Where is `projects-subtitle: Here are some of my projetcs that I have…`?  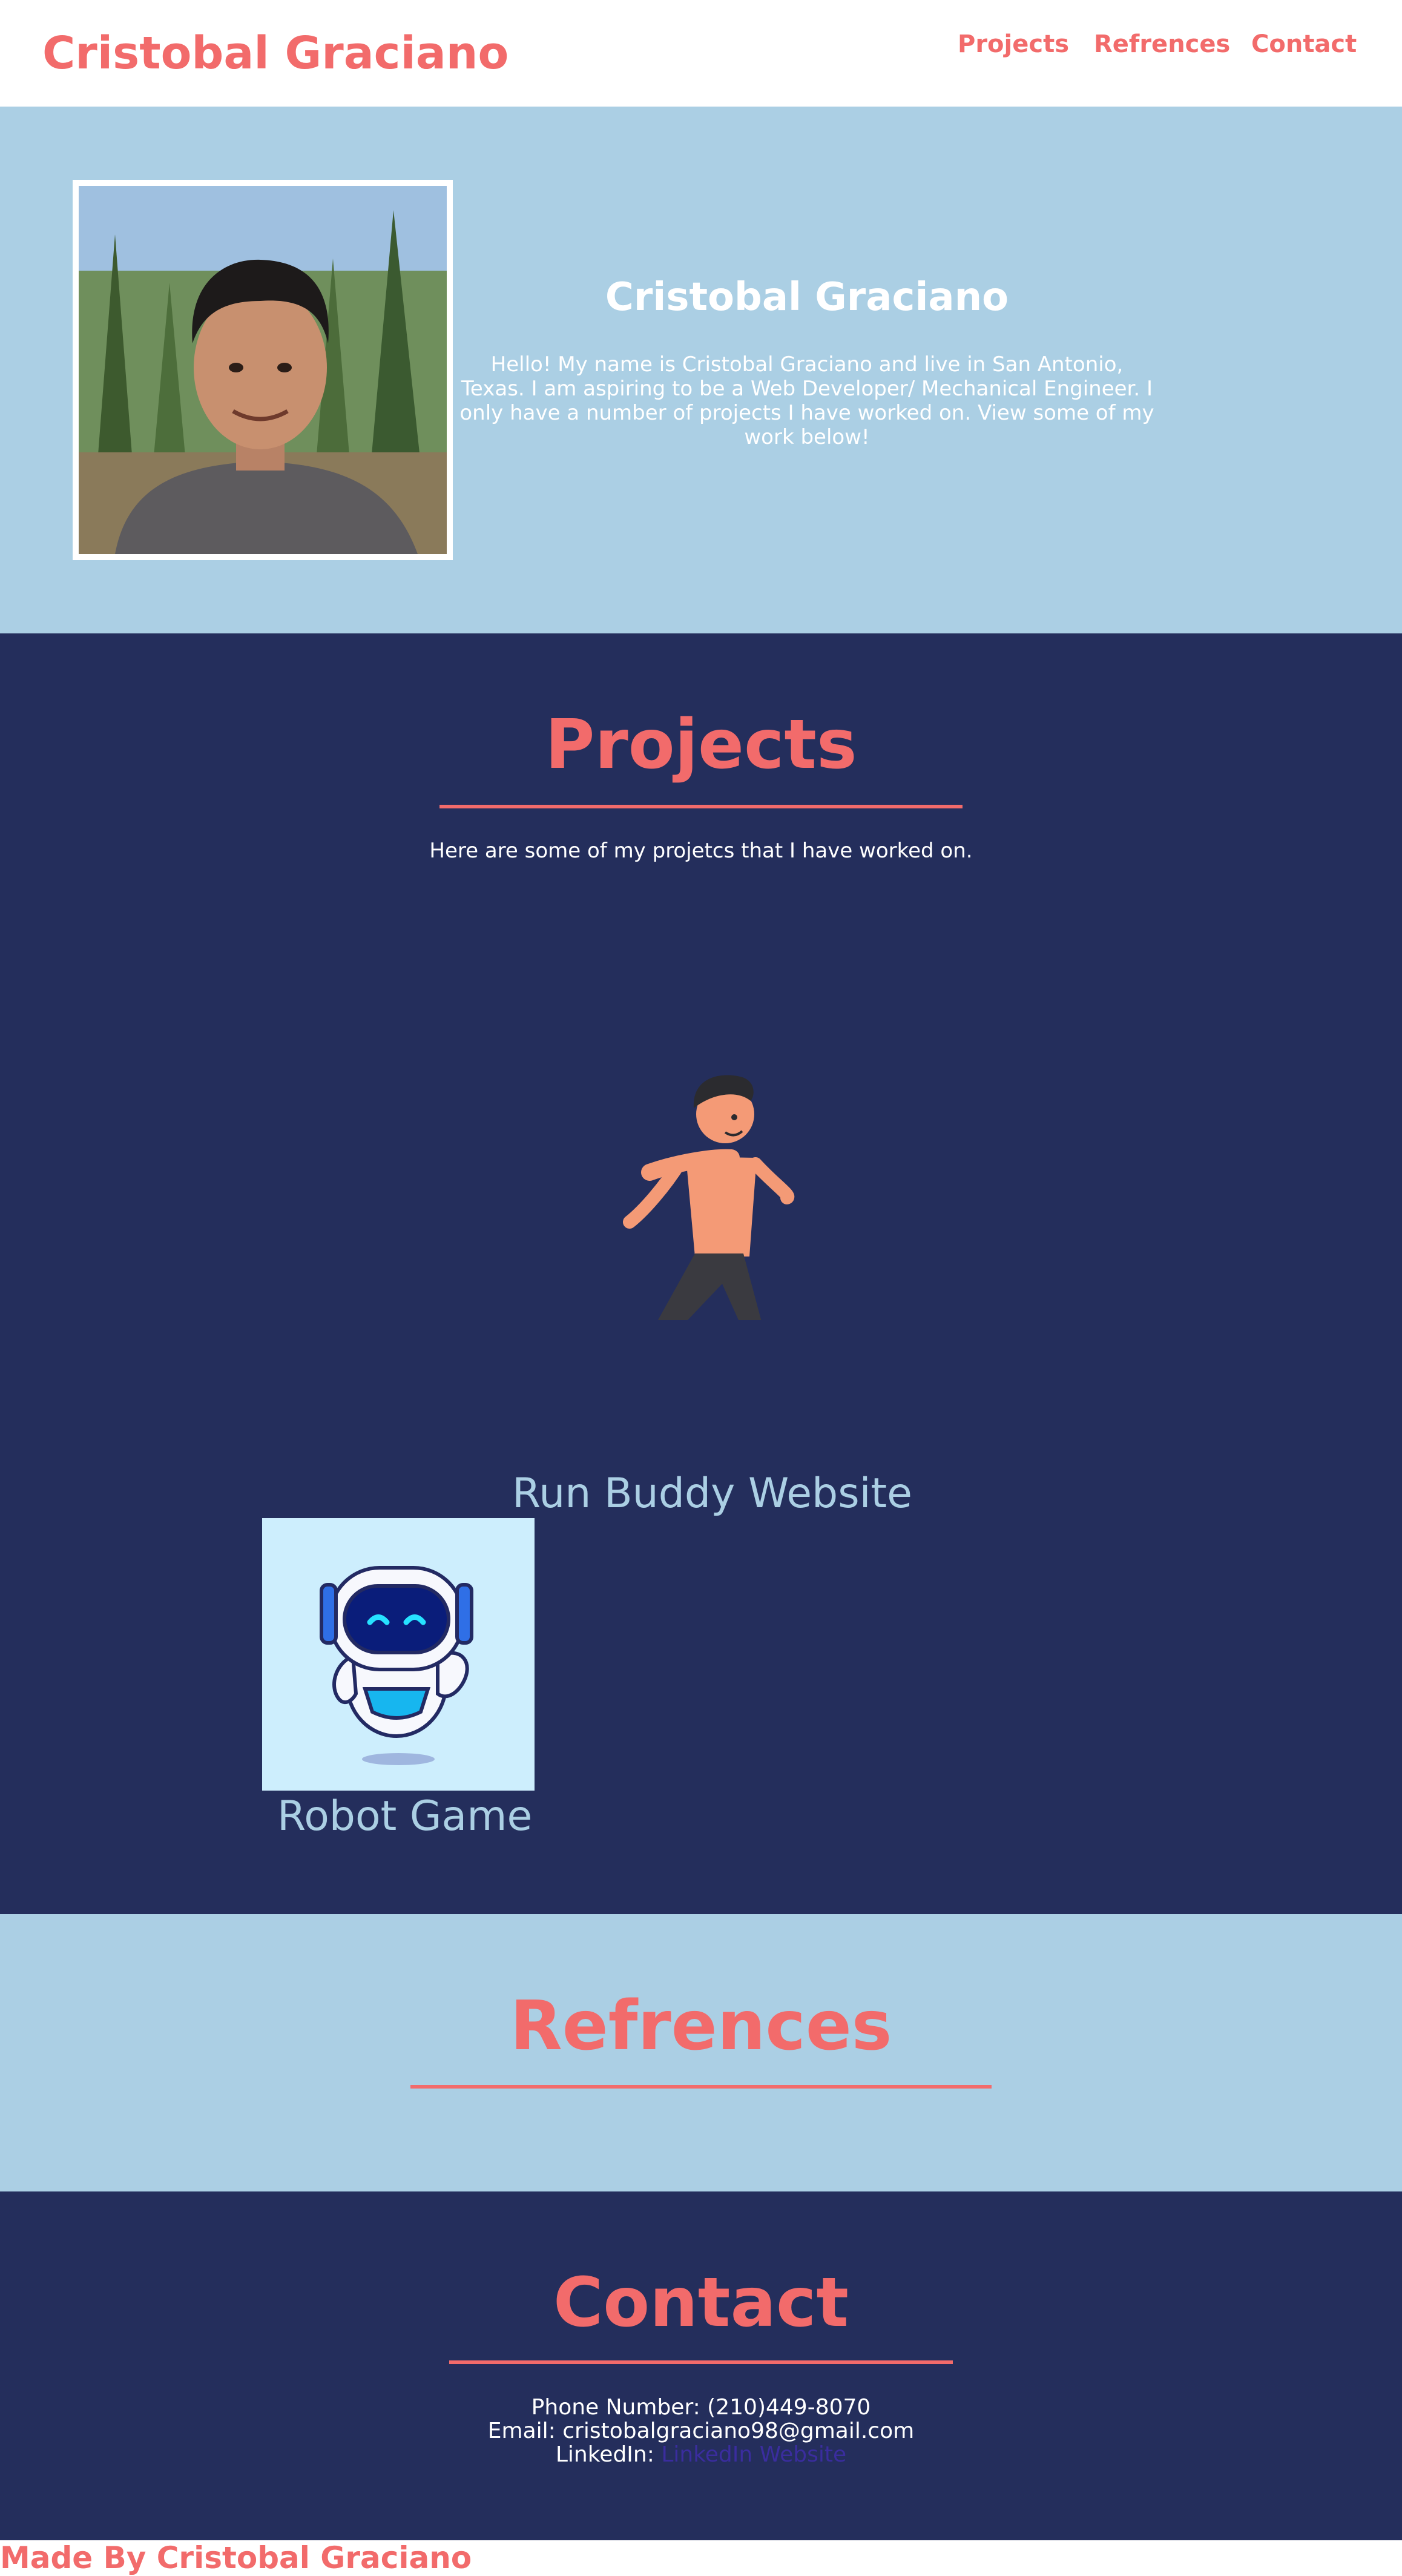
projects-subtitle: Here are some of my projetcs that I have… is located at coordinates (701, 851).